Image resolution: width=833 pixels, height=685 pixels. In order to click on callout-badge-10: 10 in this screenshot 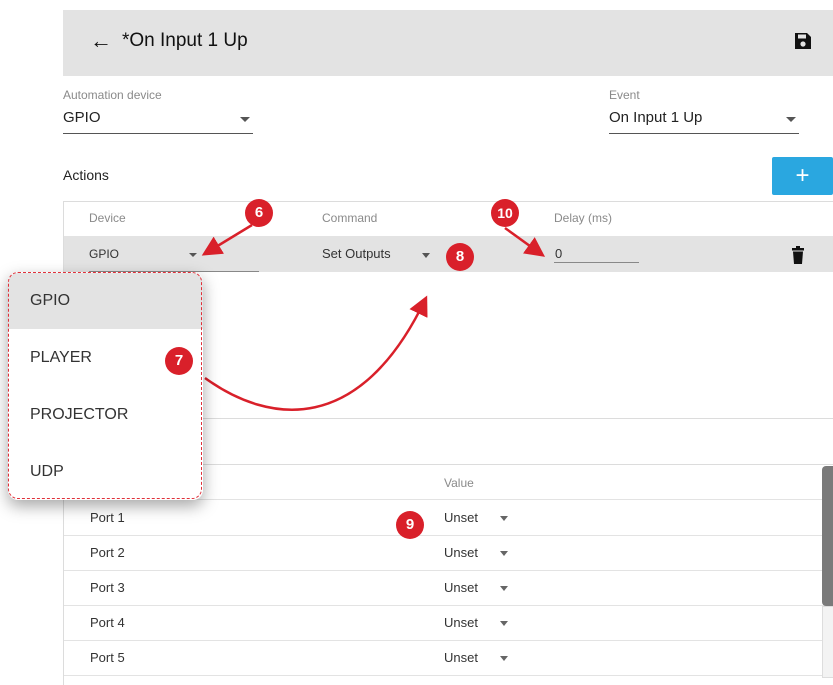, I will do `click(505, 213)`.